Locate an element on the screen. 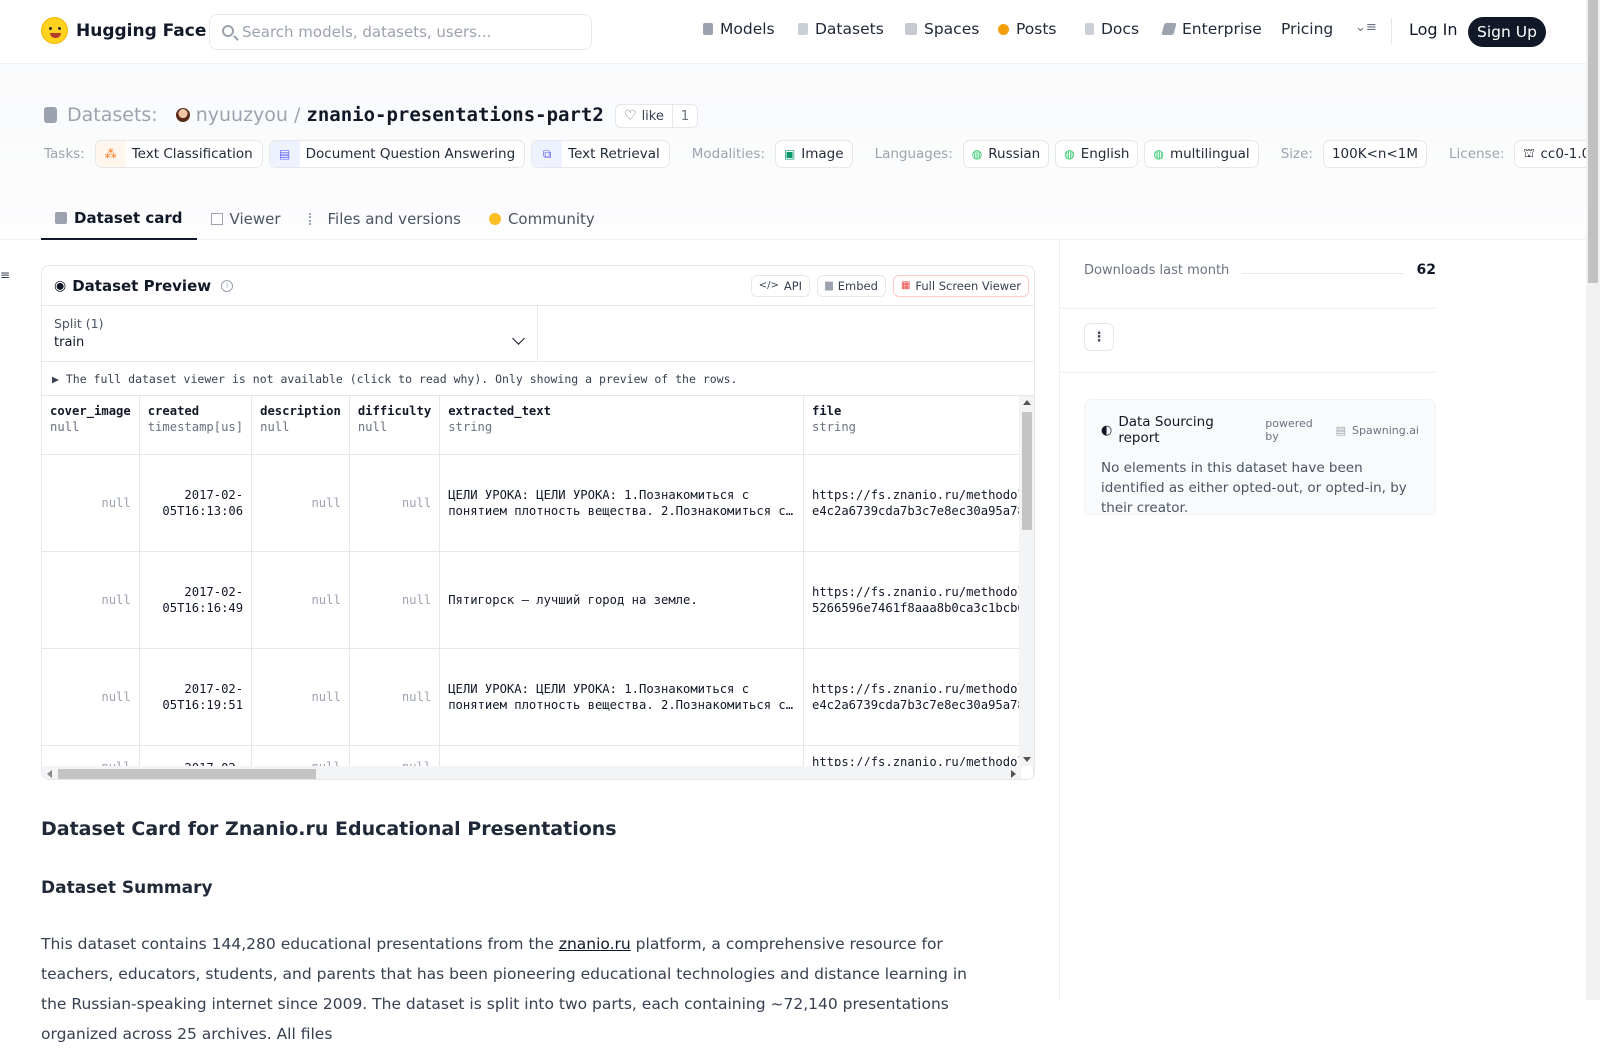 This screenshot has width=1600, height=1049. table-icon is located at coordinates (216, 219).